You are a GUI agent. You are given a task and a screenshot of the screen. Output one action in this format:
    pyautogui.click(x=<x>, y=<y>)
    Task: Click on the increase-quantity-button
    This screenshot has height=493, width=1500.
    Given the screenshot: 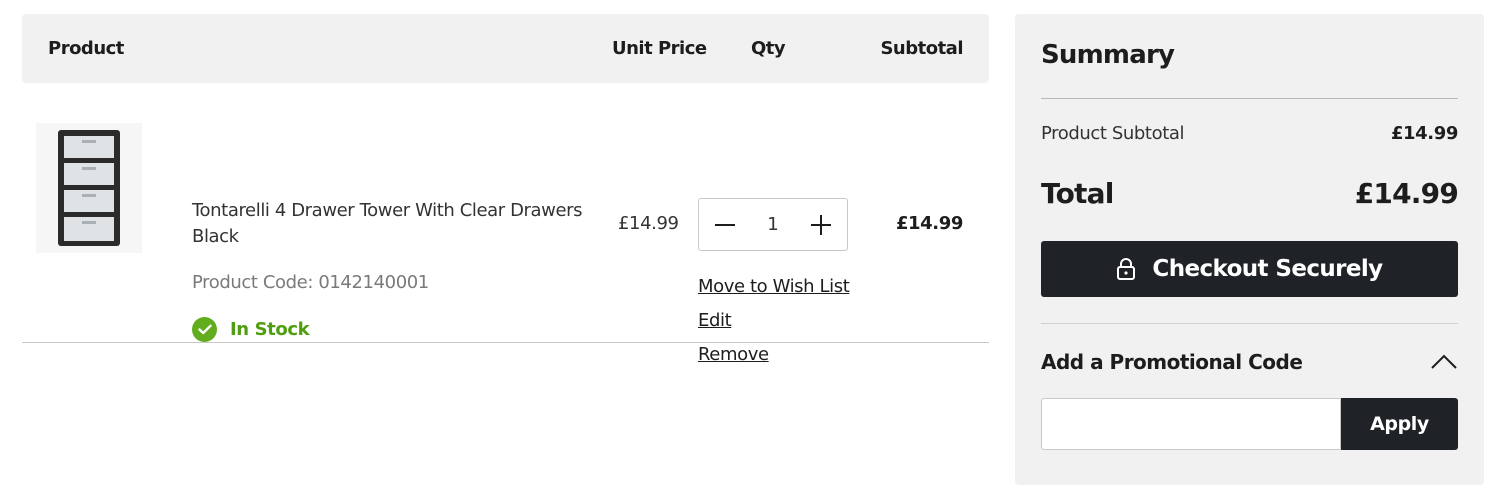 What is the action you would take?
    pyautogui.click(x=821, y=225)
    